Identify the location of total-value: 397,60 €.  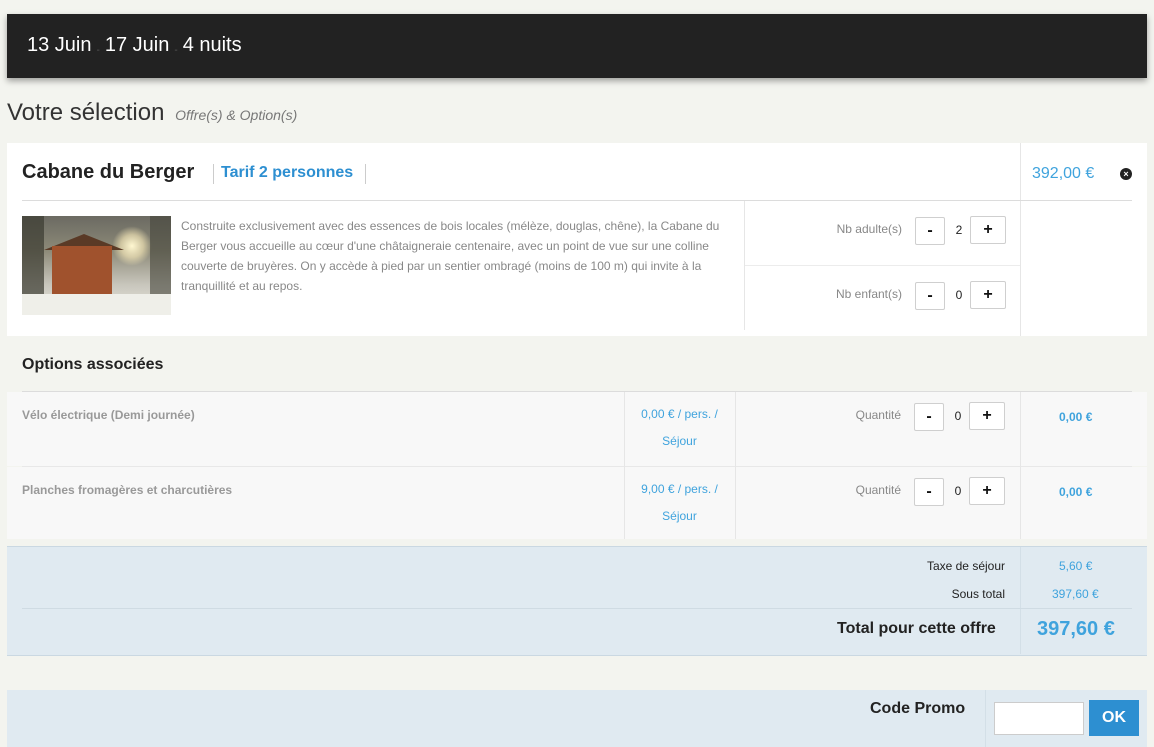
(1076, 629).